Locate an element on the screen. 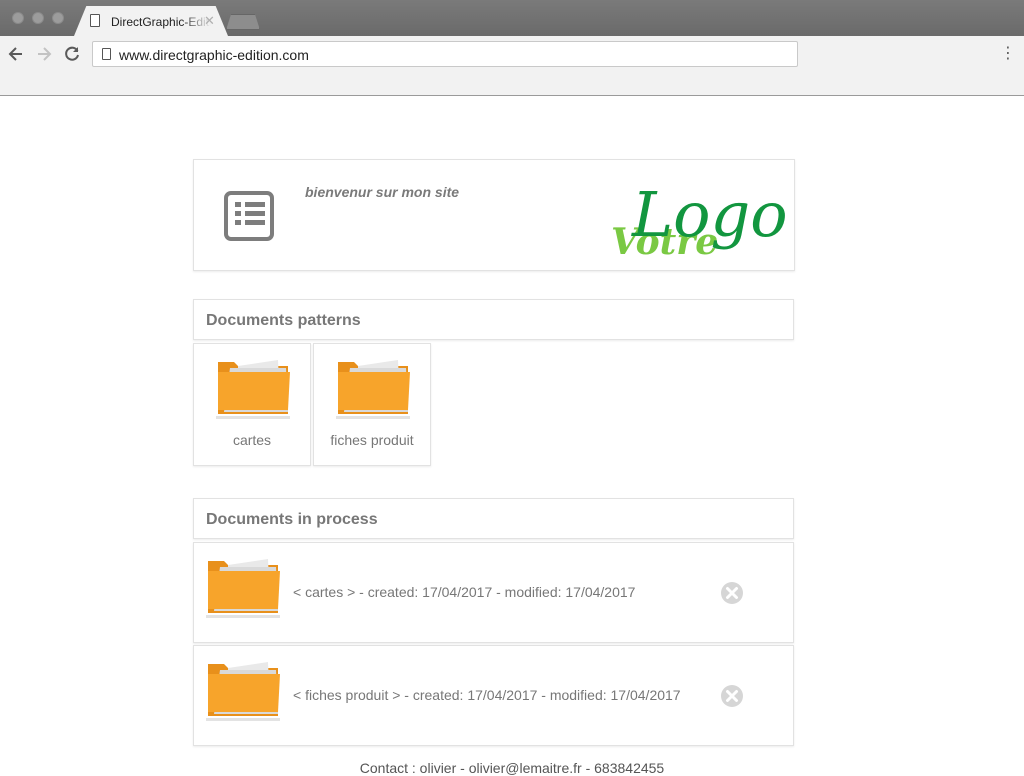 The image size is (1024, 776). pattern-tile-fiches-produit: fiches produit is located at coordinates (372, 404).